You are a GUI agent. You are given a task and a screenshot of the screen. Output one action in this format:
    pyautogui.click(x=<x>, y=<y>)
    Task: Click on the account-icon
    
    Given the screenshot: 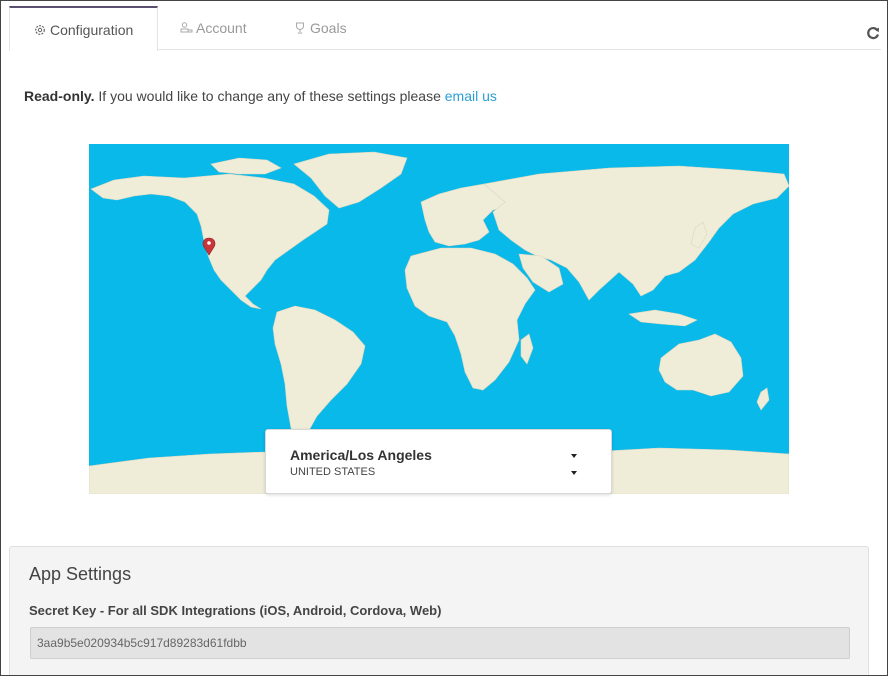 What is the action you would take?
    pyautogui.click(x=186, y=28)
    